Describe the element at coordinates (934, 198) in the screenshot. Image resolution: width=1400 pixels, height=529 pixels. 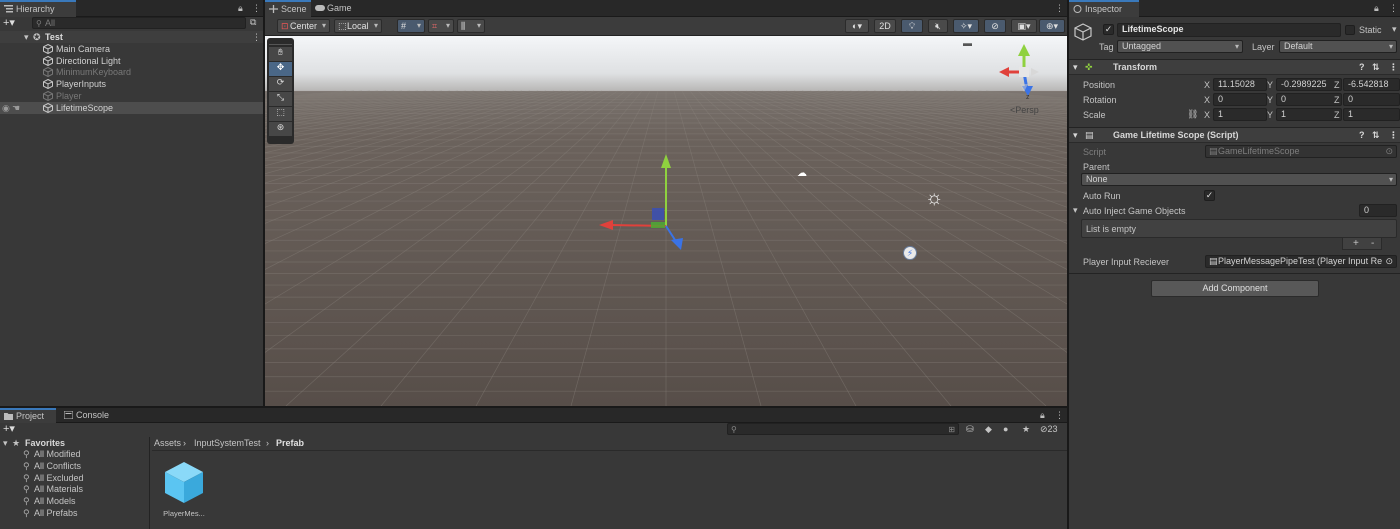
I see `sun-gizmo-icon: ☼` at that location.